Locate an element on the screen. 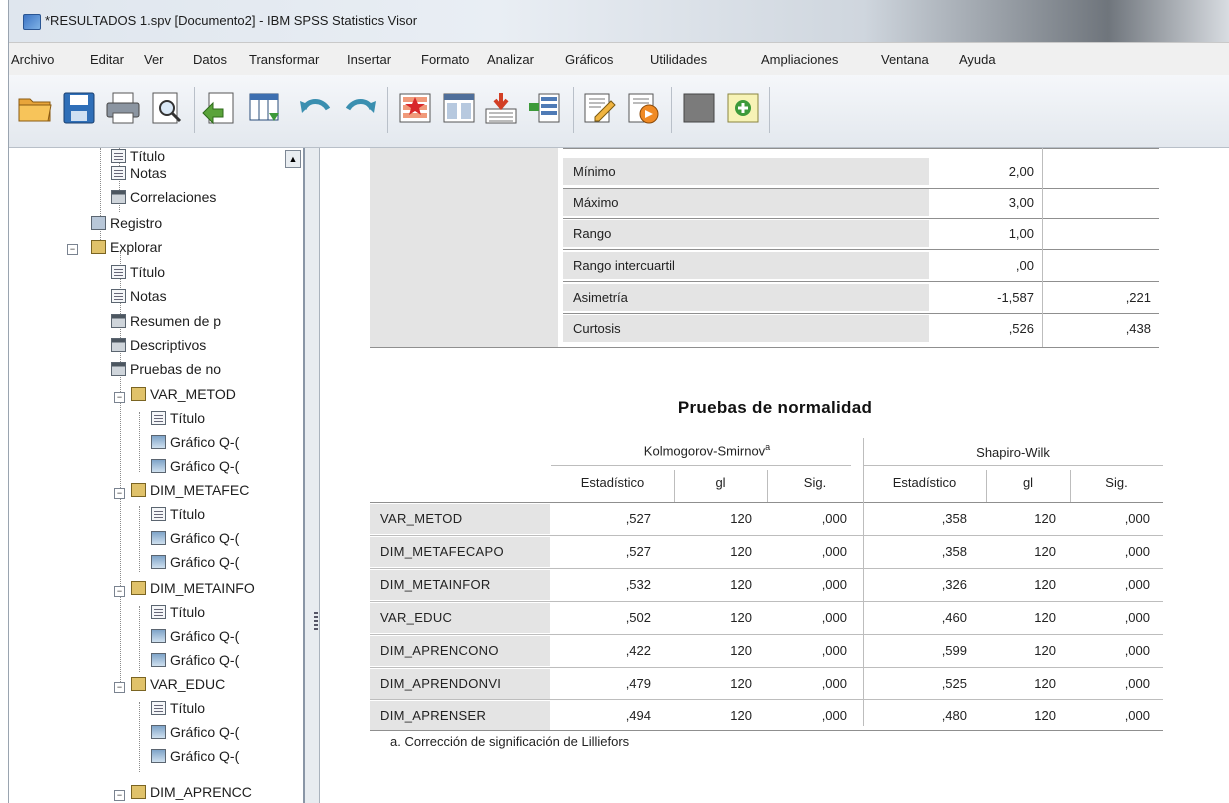 The image size is (1229, 803). menu-transformar: Transformar is located at coordinates (284, 59).